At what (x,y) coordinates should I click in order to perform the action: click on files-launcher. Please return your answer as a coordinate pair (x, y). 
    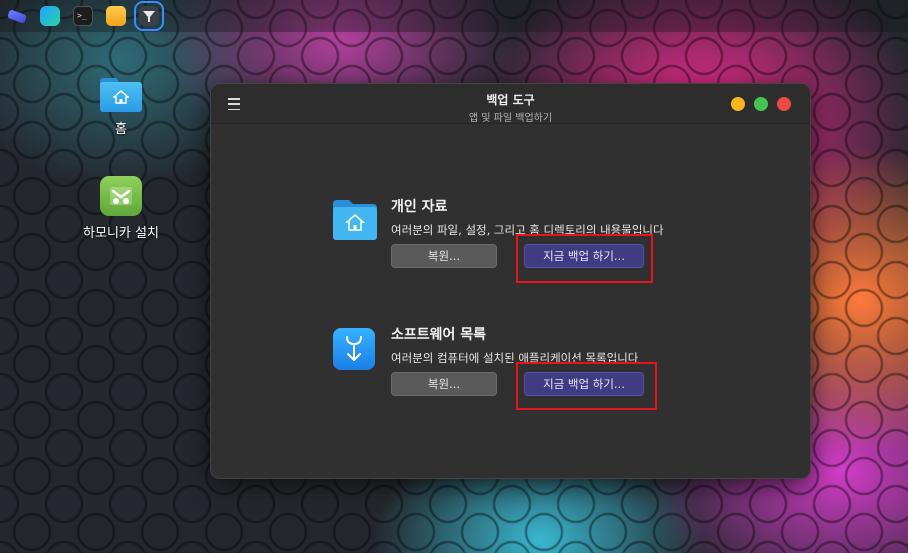
    Looking at the image, I should click on (116, 16).